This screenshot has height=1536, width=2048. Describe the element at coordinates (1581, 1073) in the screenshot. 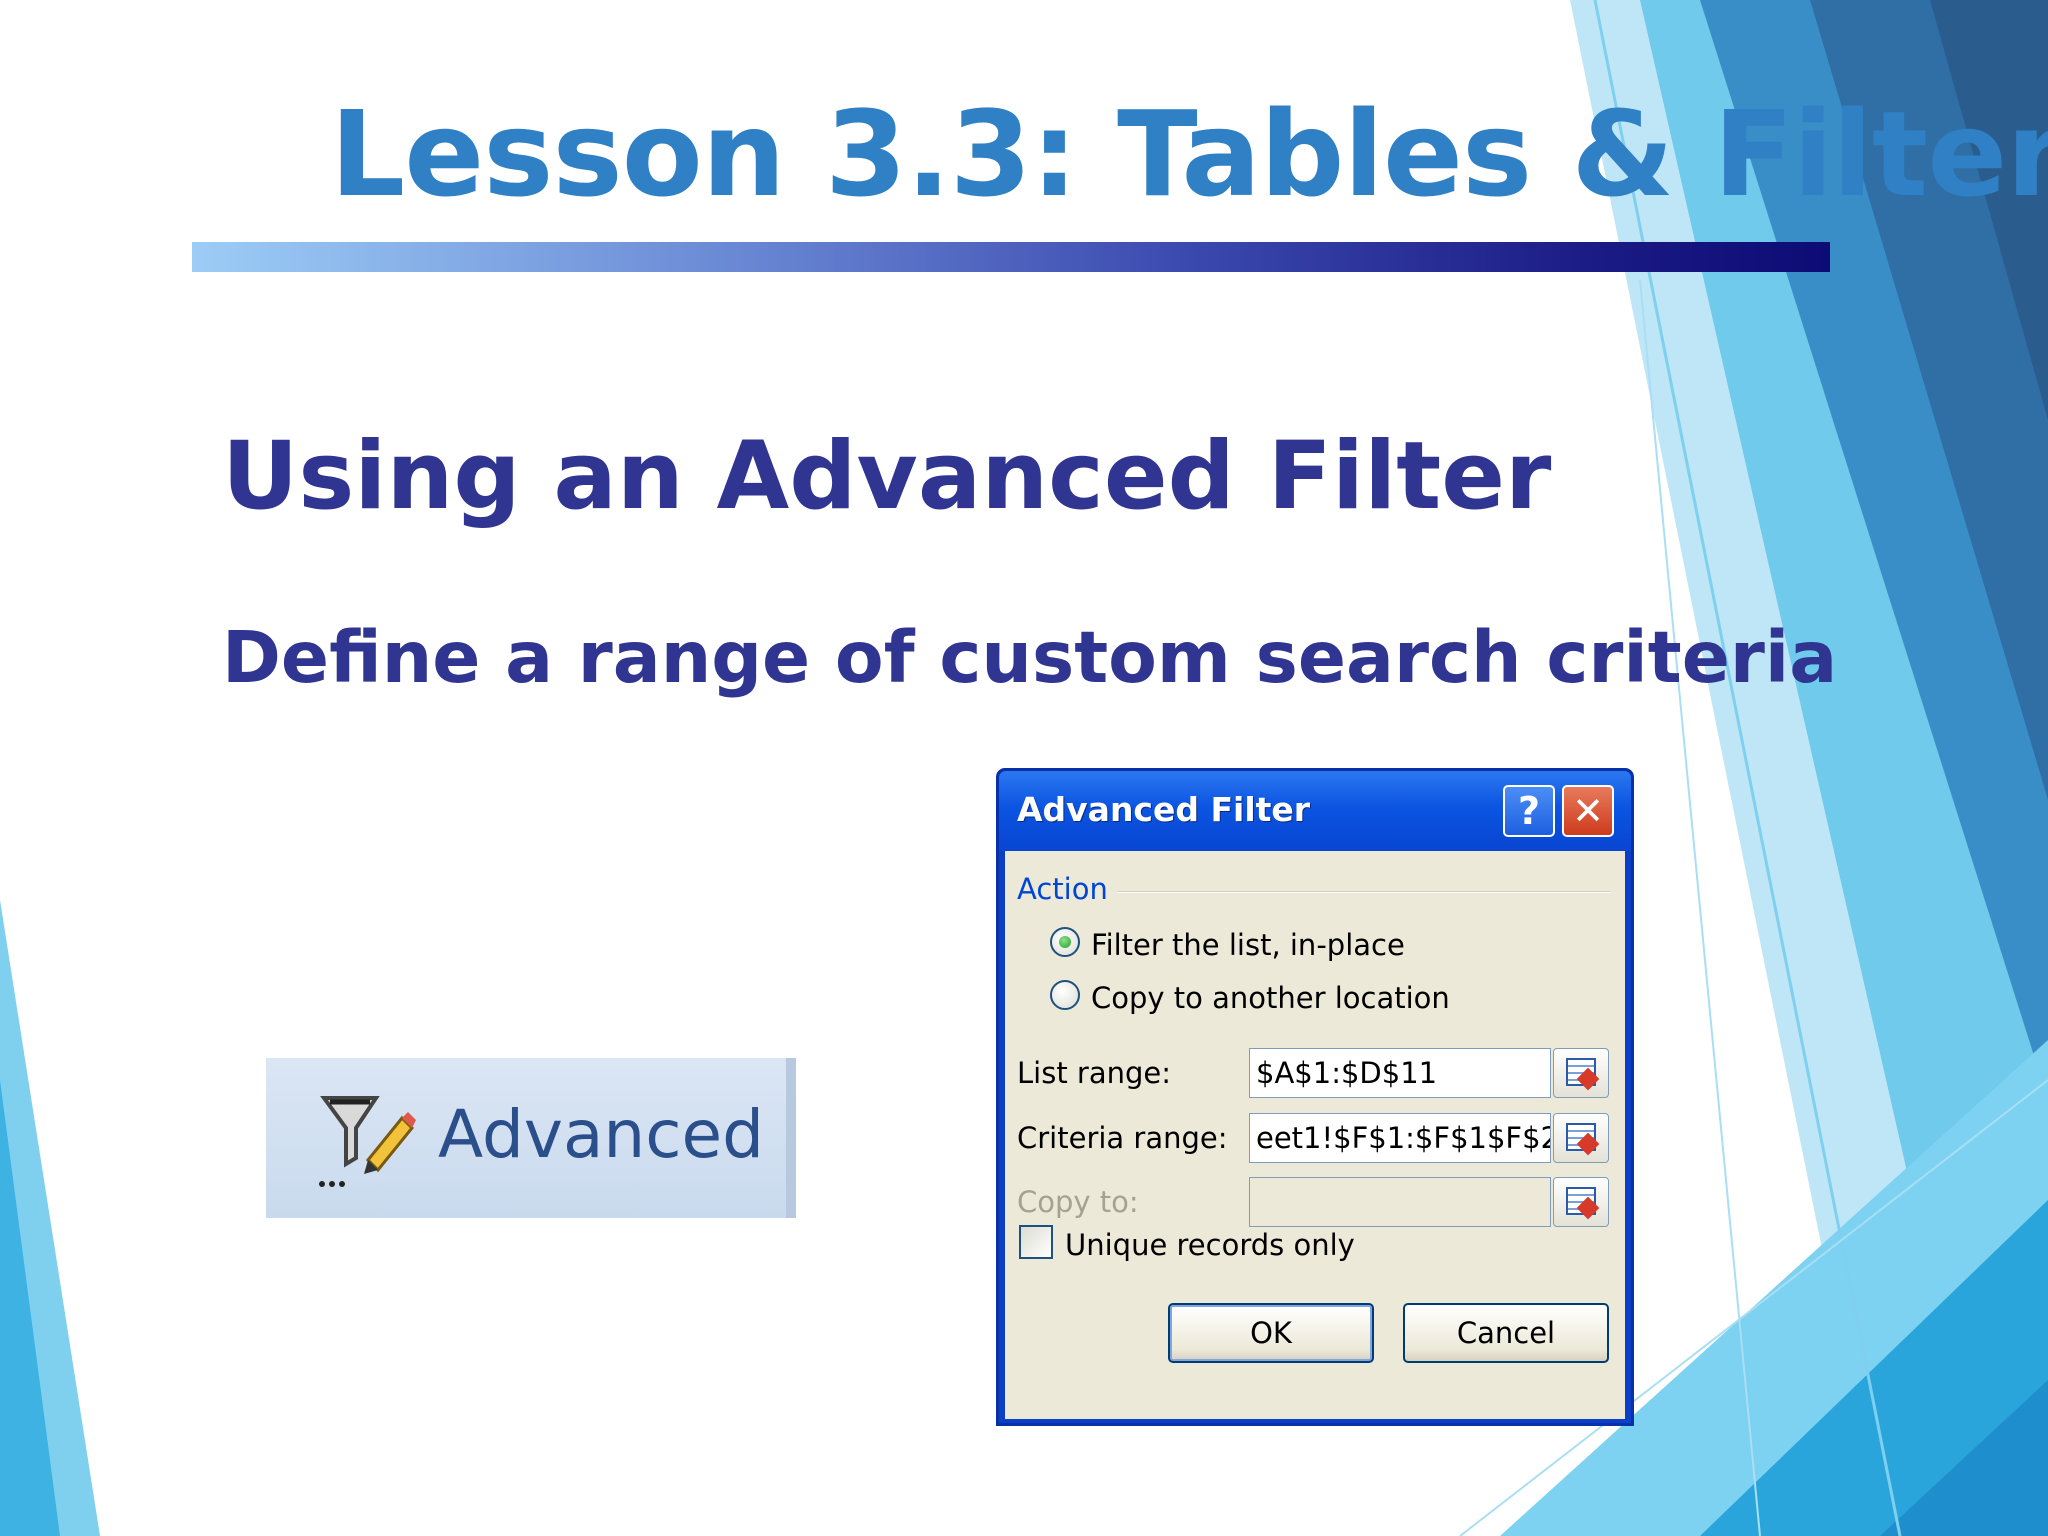

I see `list-range-picker-button` at that location.